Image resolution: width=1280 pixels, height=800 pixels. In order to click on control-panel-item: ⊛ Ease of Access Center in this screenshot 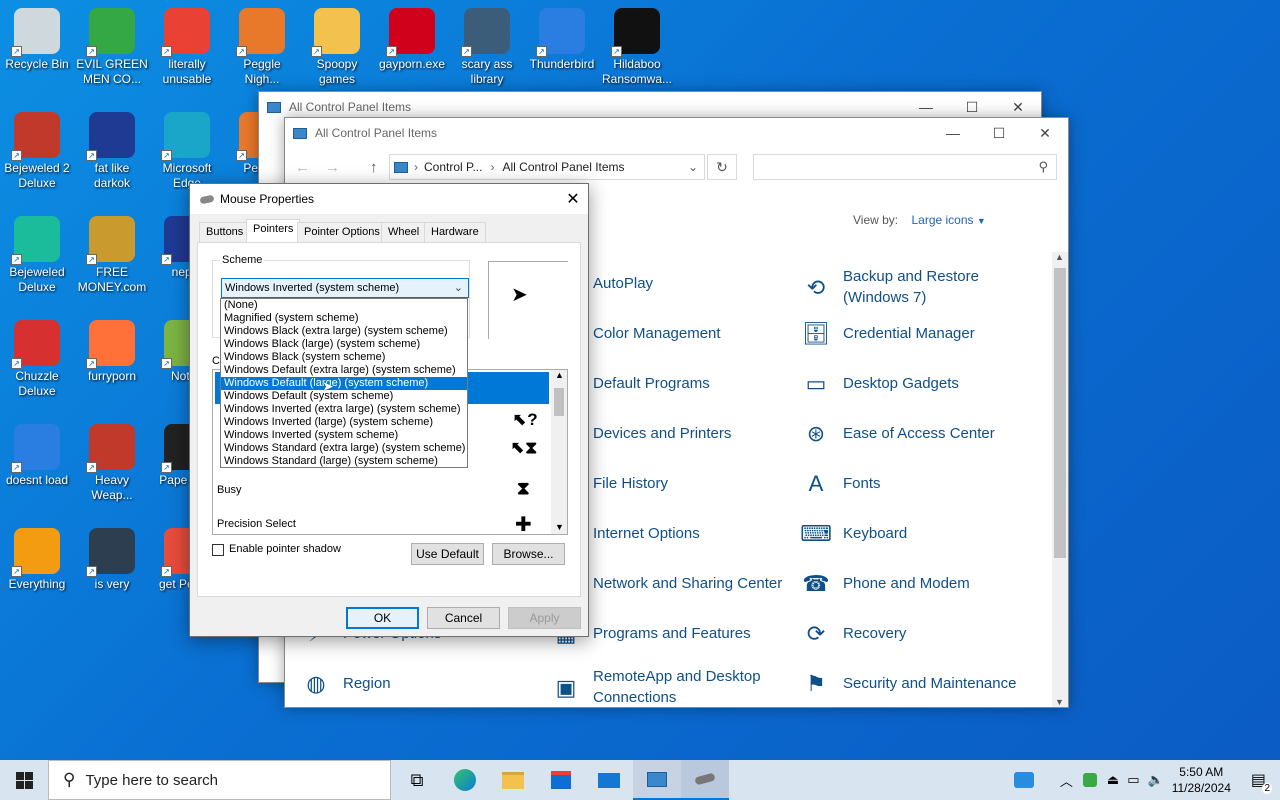, I will do `click(919, 433)`.